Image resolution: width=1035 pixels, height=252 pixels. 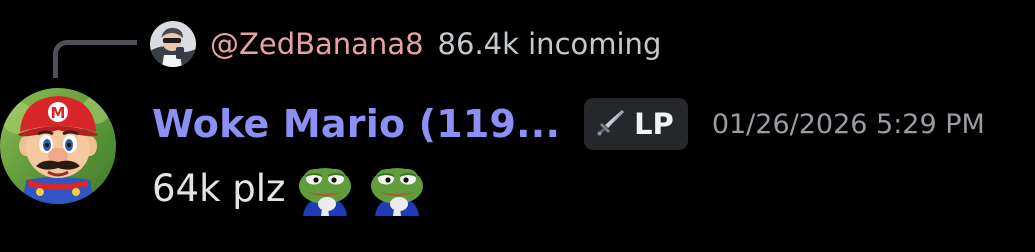 I want to click on message-timestamp: 01/26/2026 5:29 PM, so click(x=848, y=124).